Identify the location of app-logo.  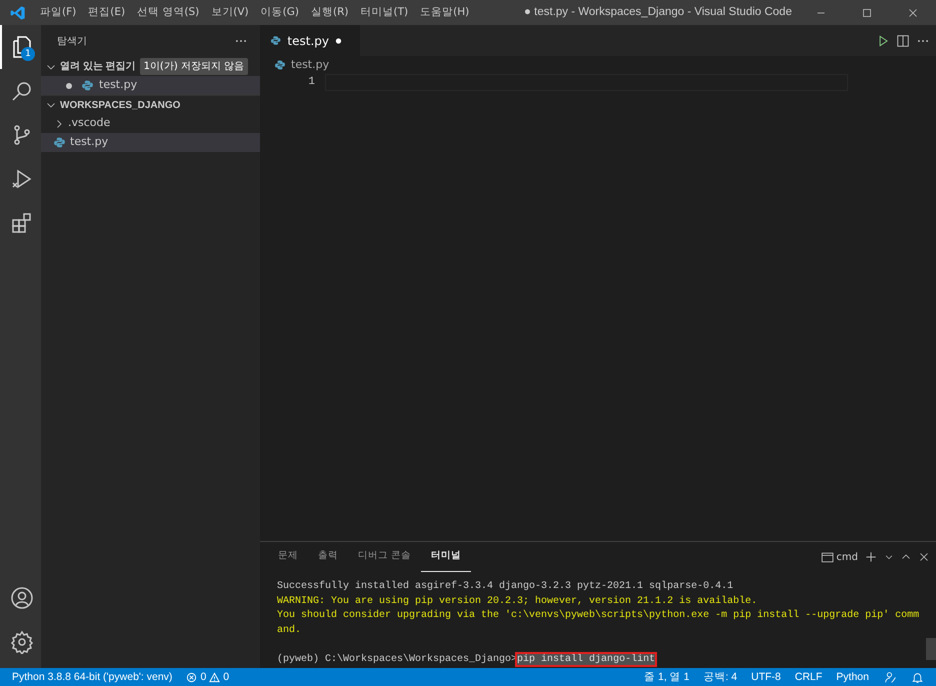
(18, 12).